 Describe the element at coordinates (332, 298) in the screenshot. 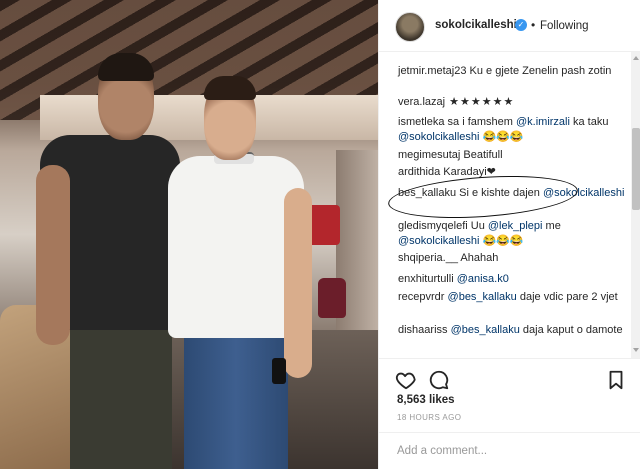

I see `photo-bag` at that location.